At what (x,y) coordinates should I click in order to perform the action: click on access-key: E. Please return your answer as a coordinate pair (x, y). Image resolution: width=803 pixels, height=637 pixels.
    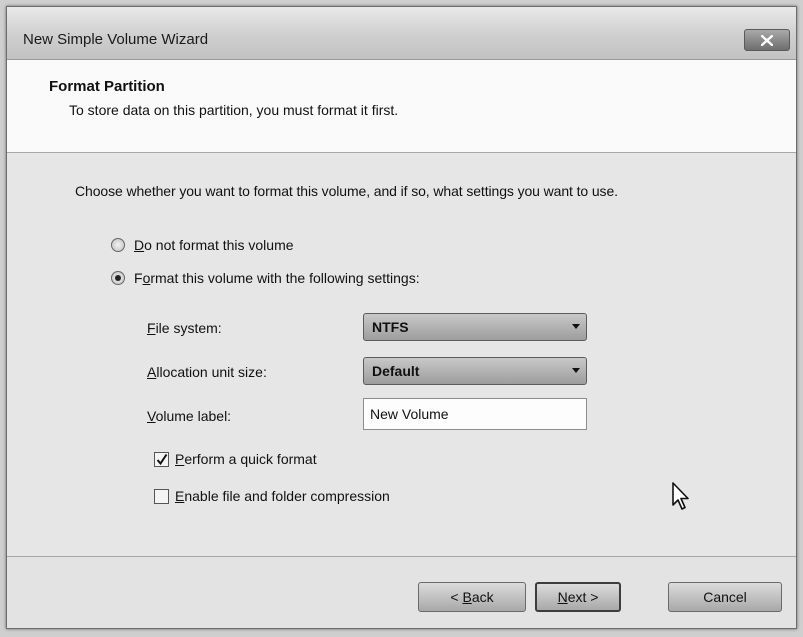
    Looking at the image, I should click on (180, 496).